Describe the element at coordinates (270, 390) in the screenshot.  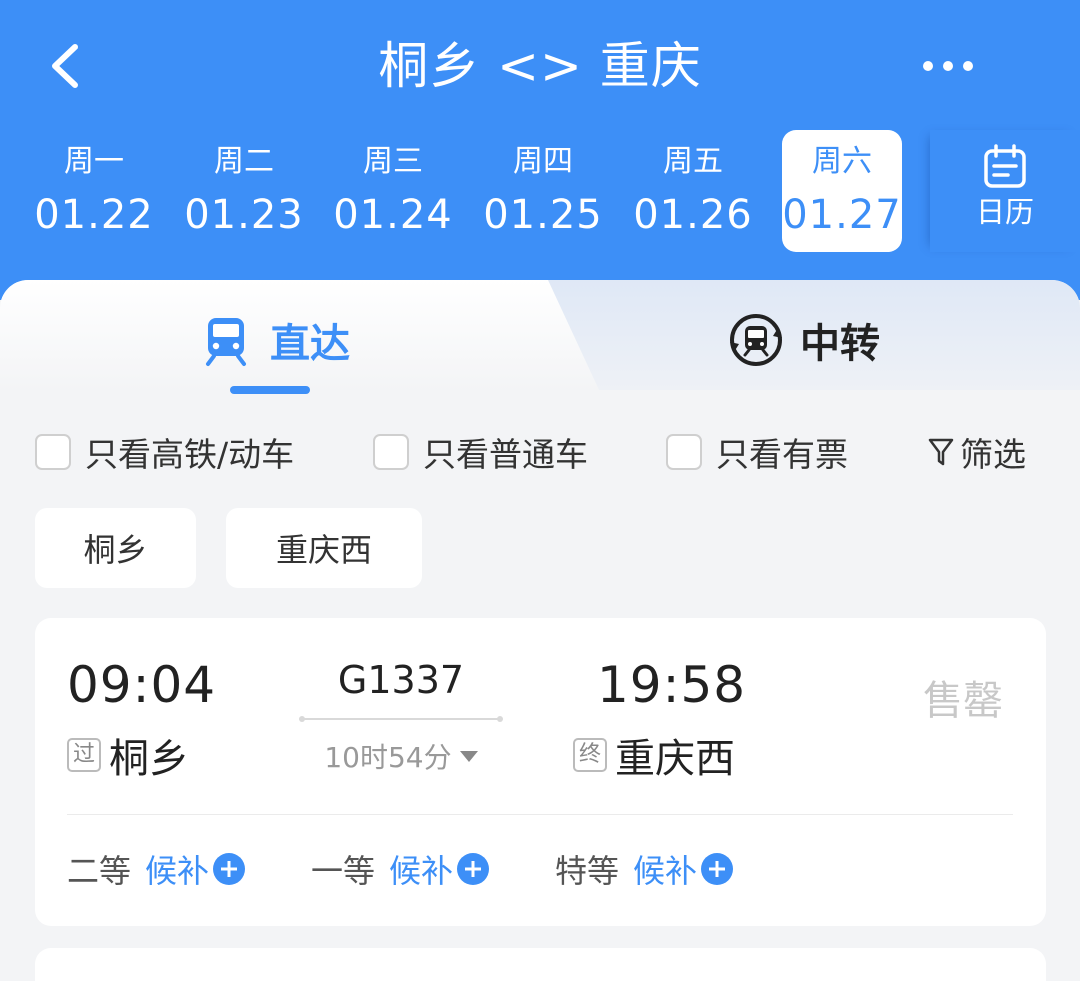
I see `active-tab-indicator` at that location.